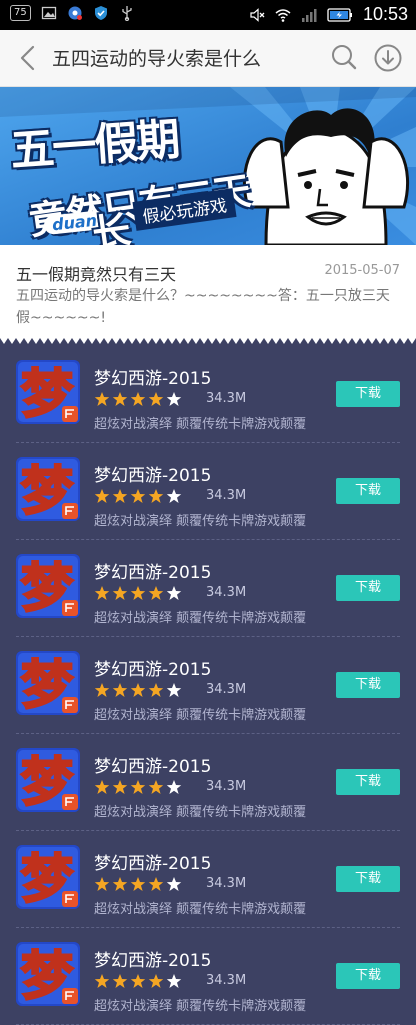 The height and width of the screenshot is (1025, 416). What do you see at coordinates (326, 176) in the screenshot?
I see `meme-face-illustration` at bounding box center [326, 176].